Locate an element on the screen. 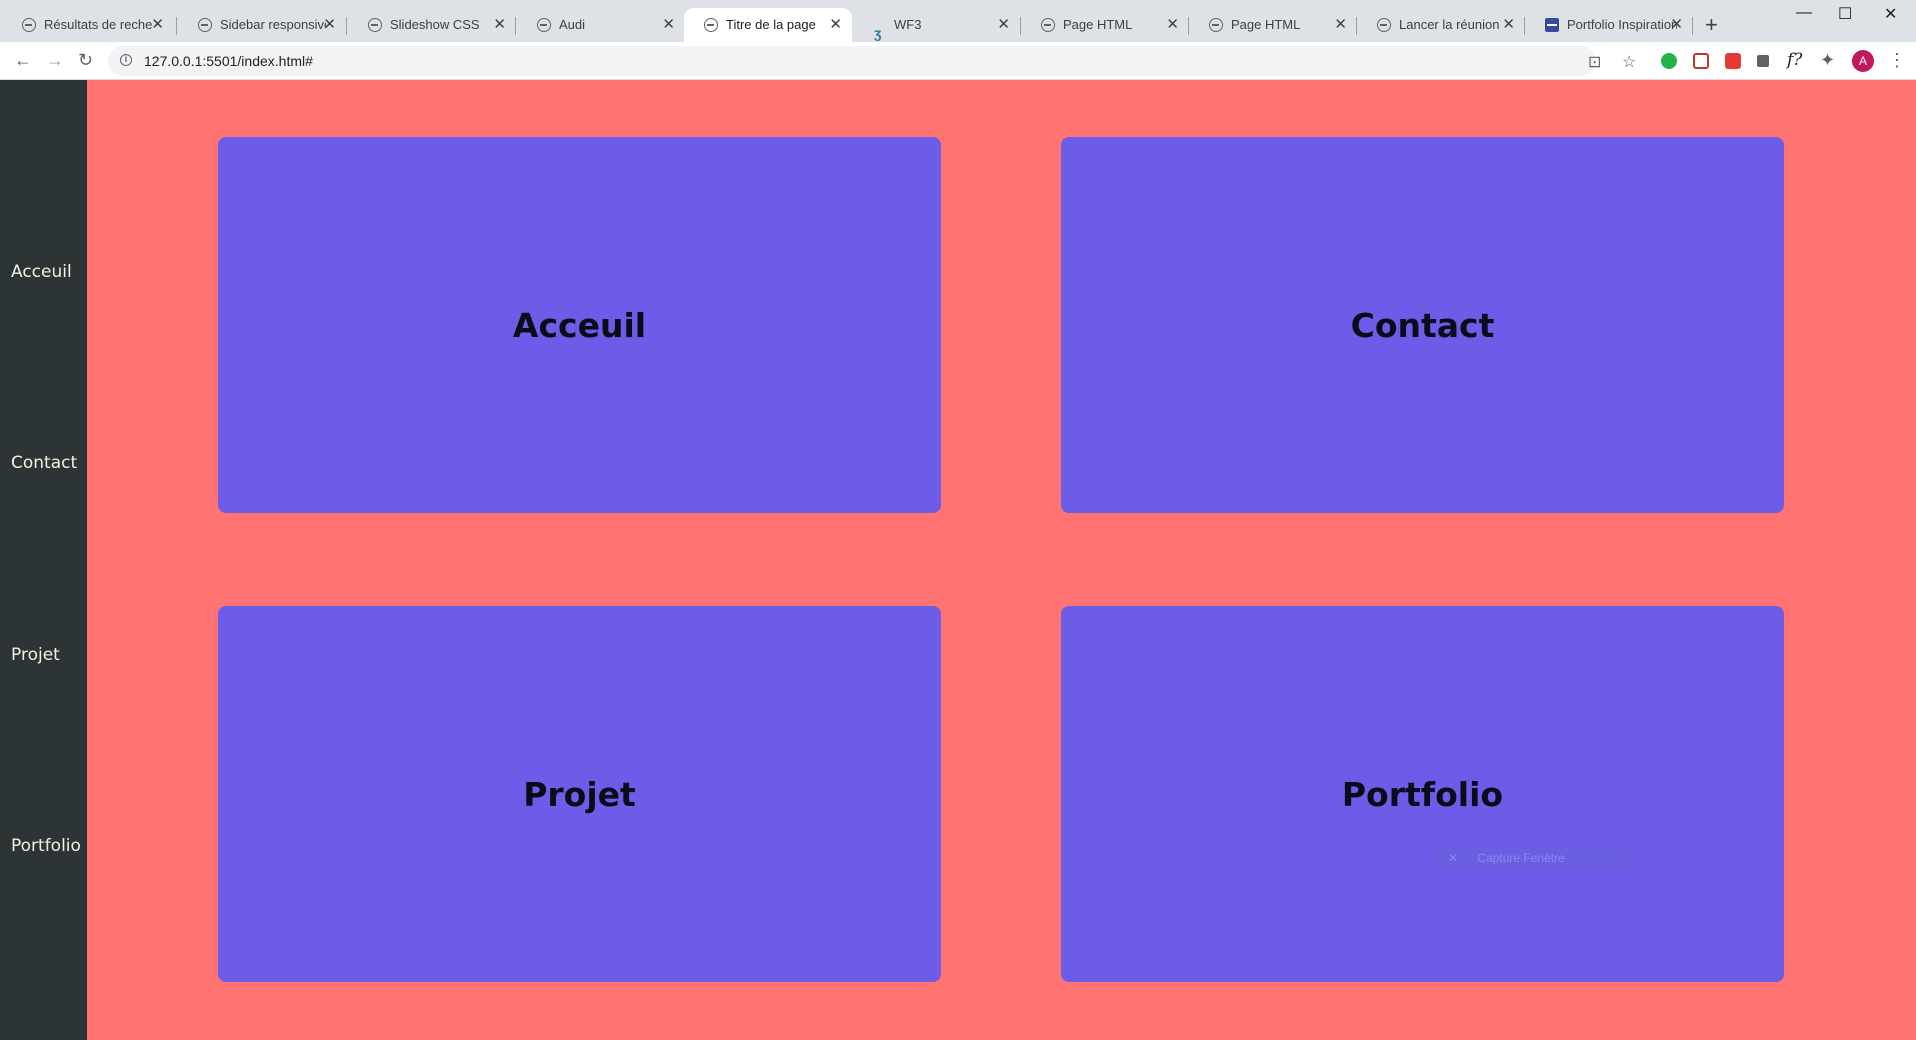  forward-icon: → is located at coordinates (55, 60).